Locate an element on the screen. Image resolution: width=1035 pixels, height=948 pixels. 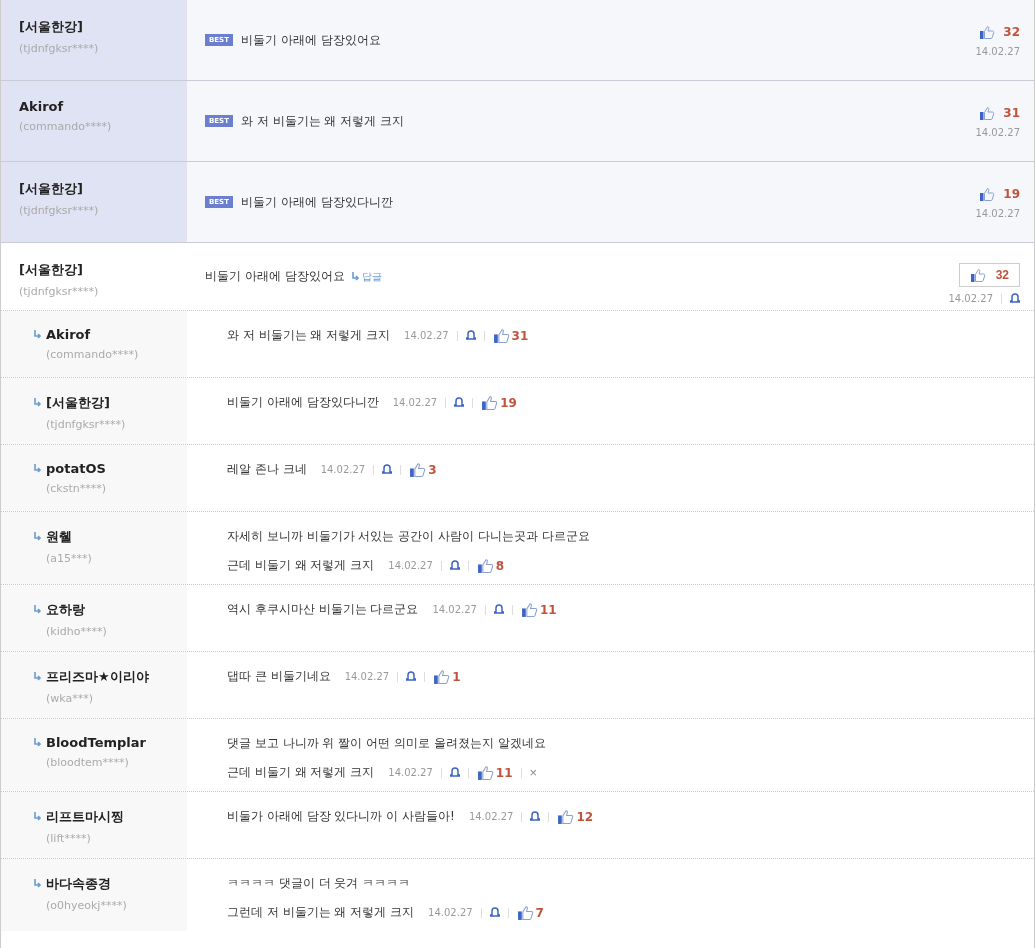
like-count: 12 is located at coordinates (585, 816).